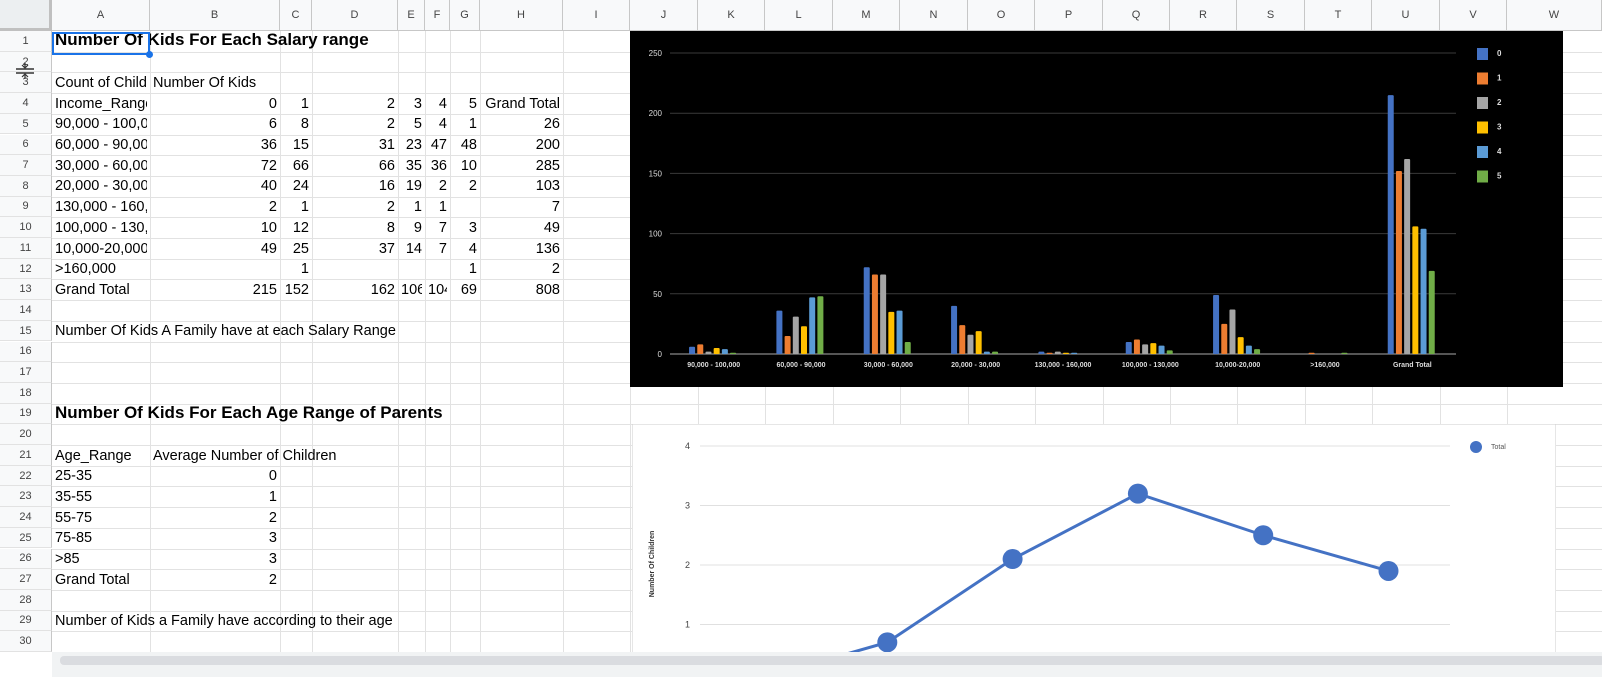 The width and height of the screenshot is (1602, 677). Describe the element at coordinates (26, 372) in the screenshot. I see `row-header: 17` at that location.